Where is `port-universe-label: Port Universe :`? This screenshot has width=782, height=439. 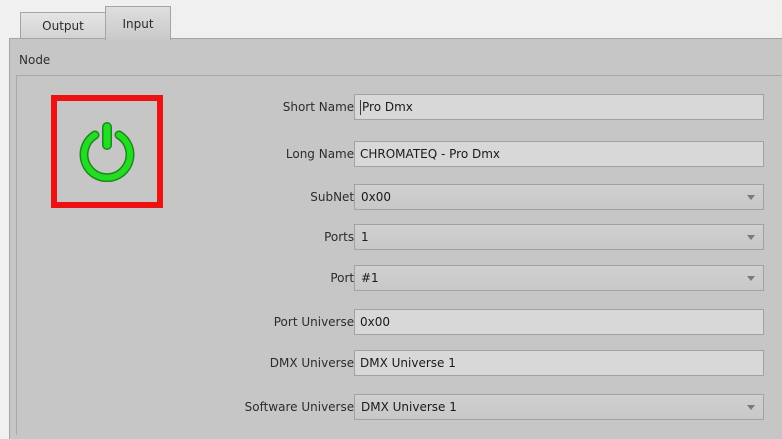 port-universe-label: Port Universe : is located at coordinates (317, 322).